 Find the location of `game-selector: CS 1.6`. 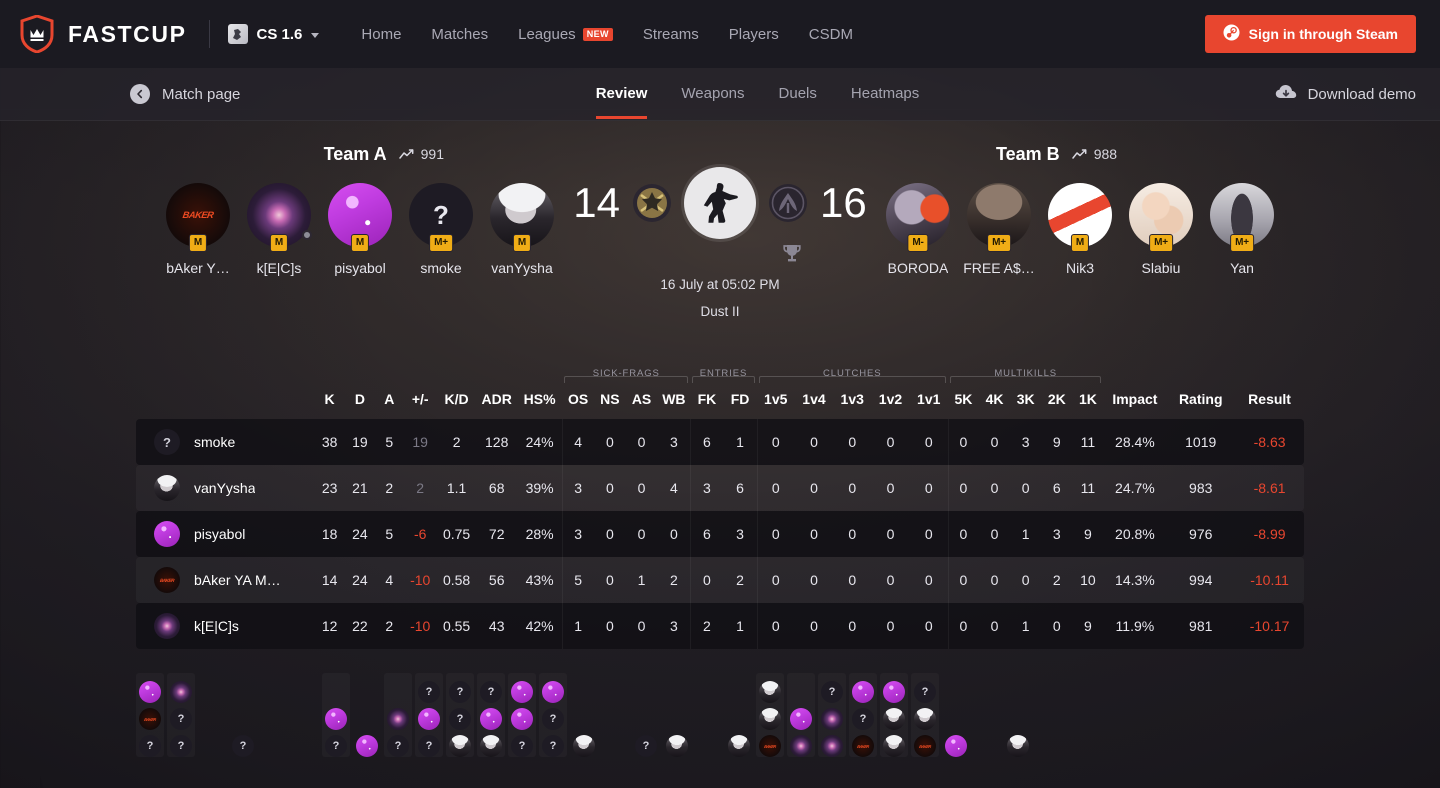

game-selector: CS 1.6 is located at coordinates (273, 34).